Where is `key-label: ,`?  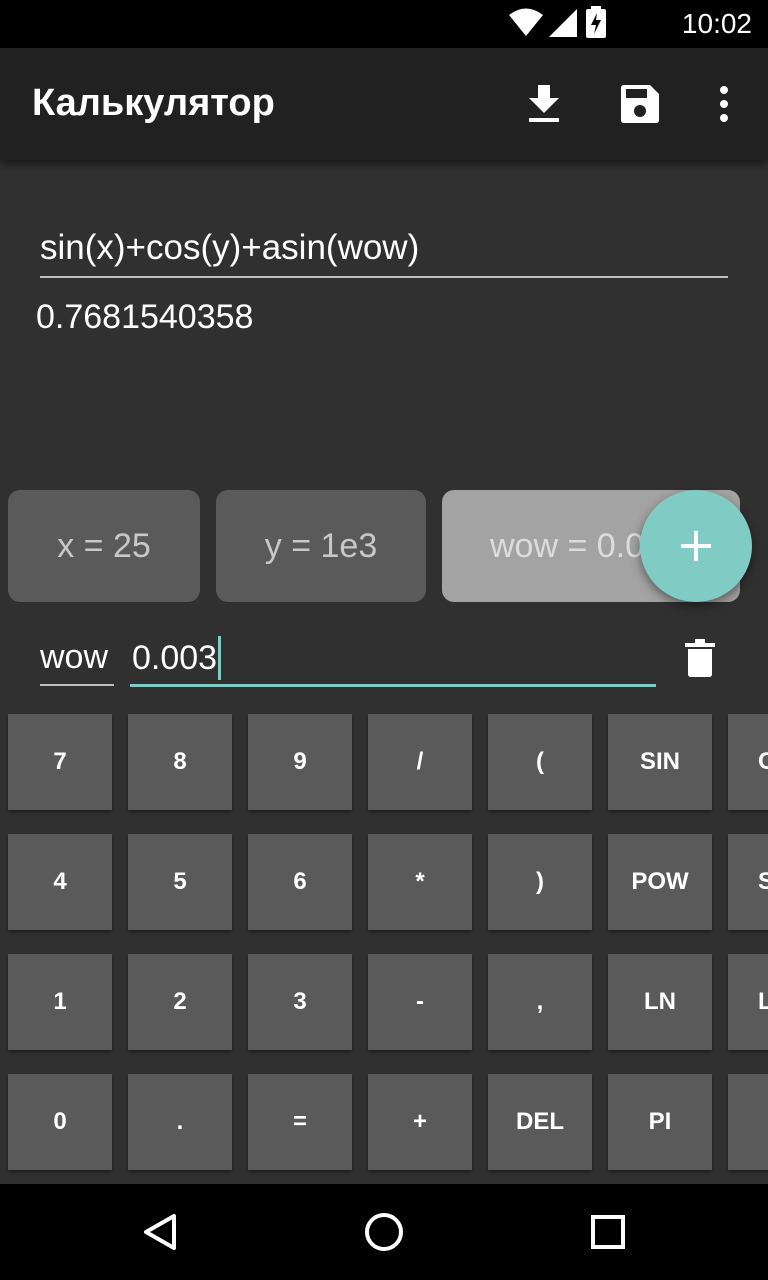 key-label: , is located at coordinates (540, 1001).